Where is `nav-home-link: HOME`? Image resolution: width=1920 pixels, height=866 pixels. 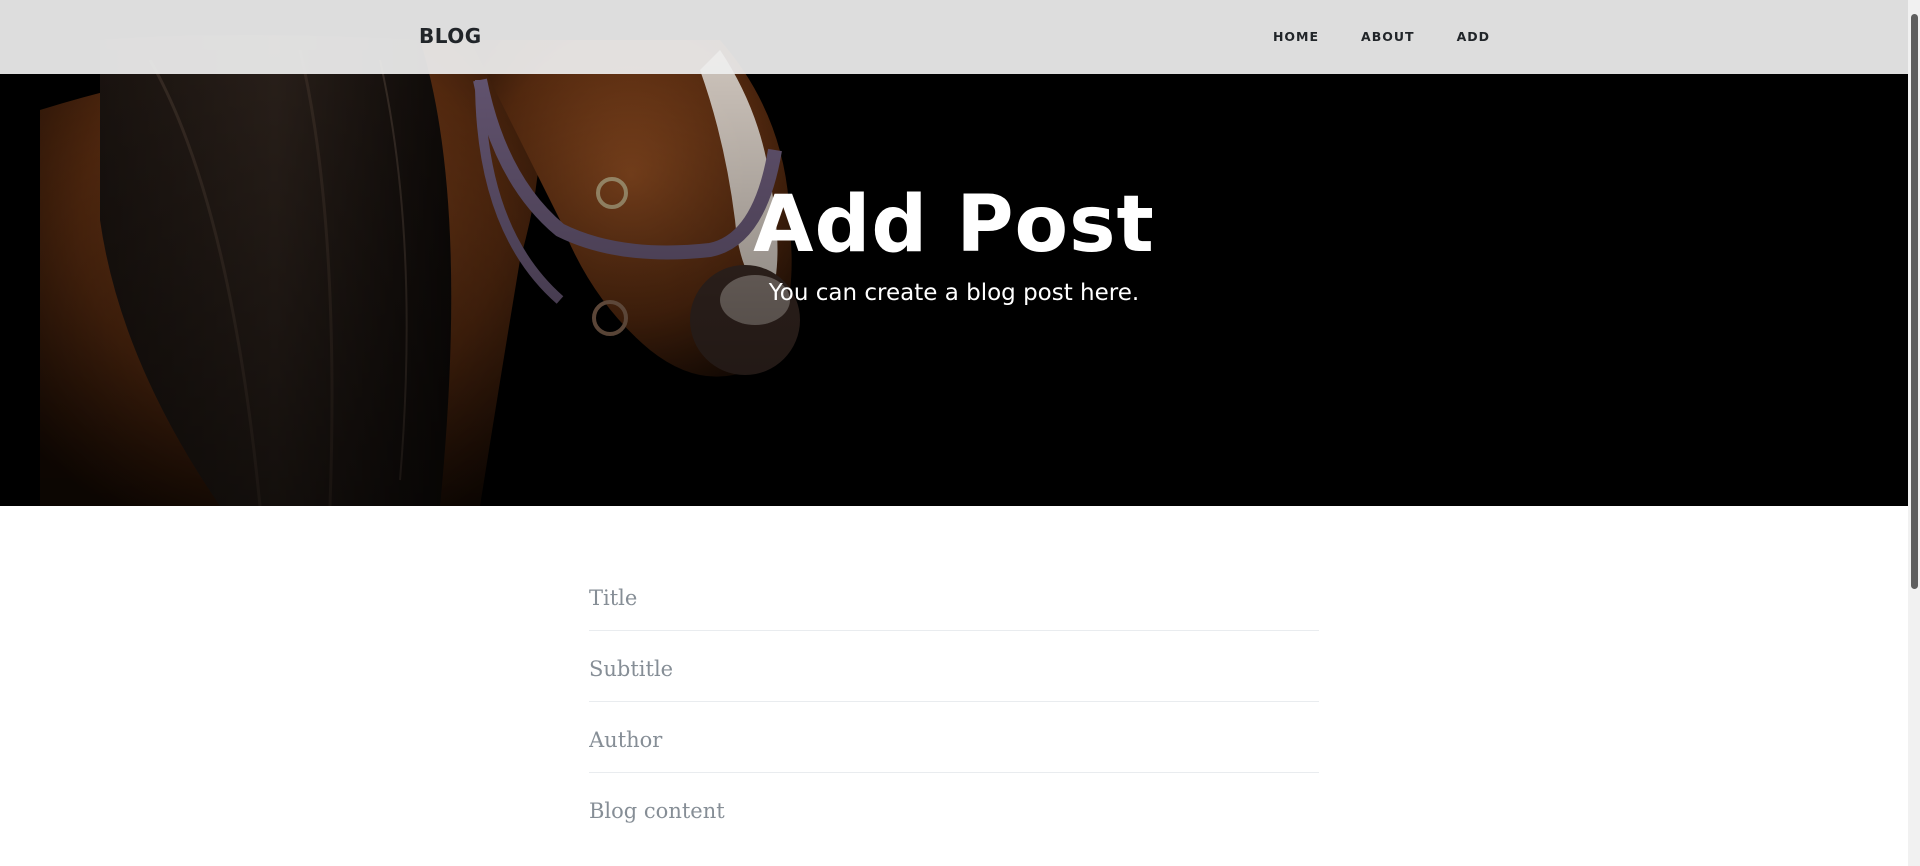 nav-home-link: HOME is located at coordinates (1296, 36).